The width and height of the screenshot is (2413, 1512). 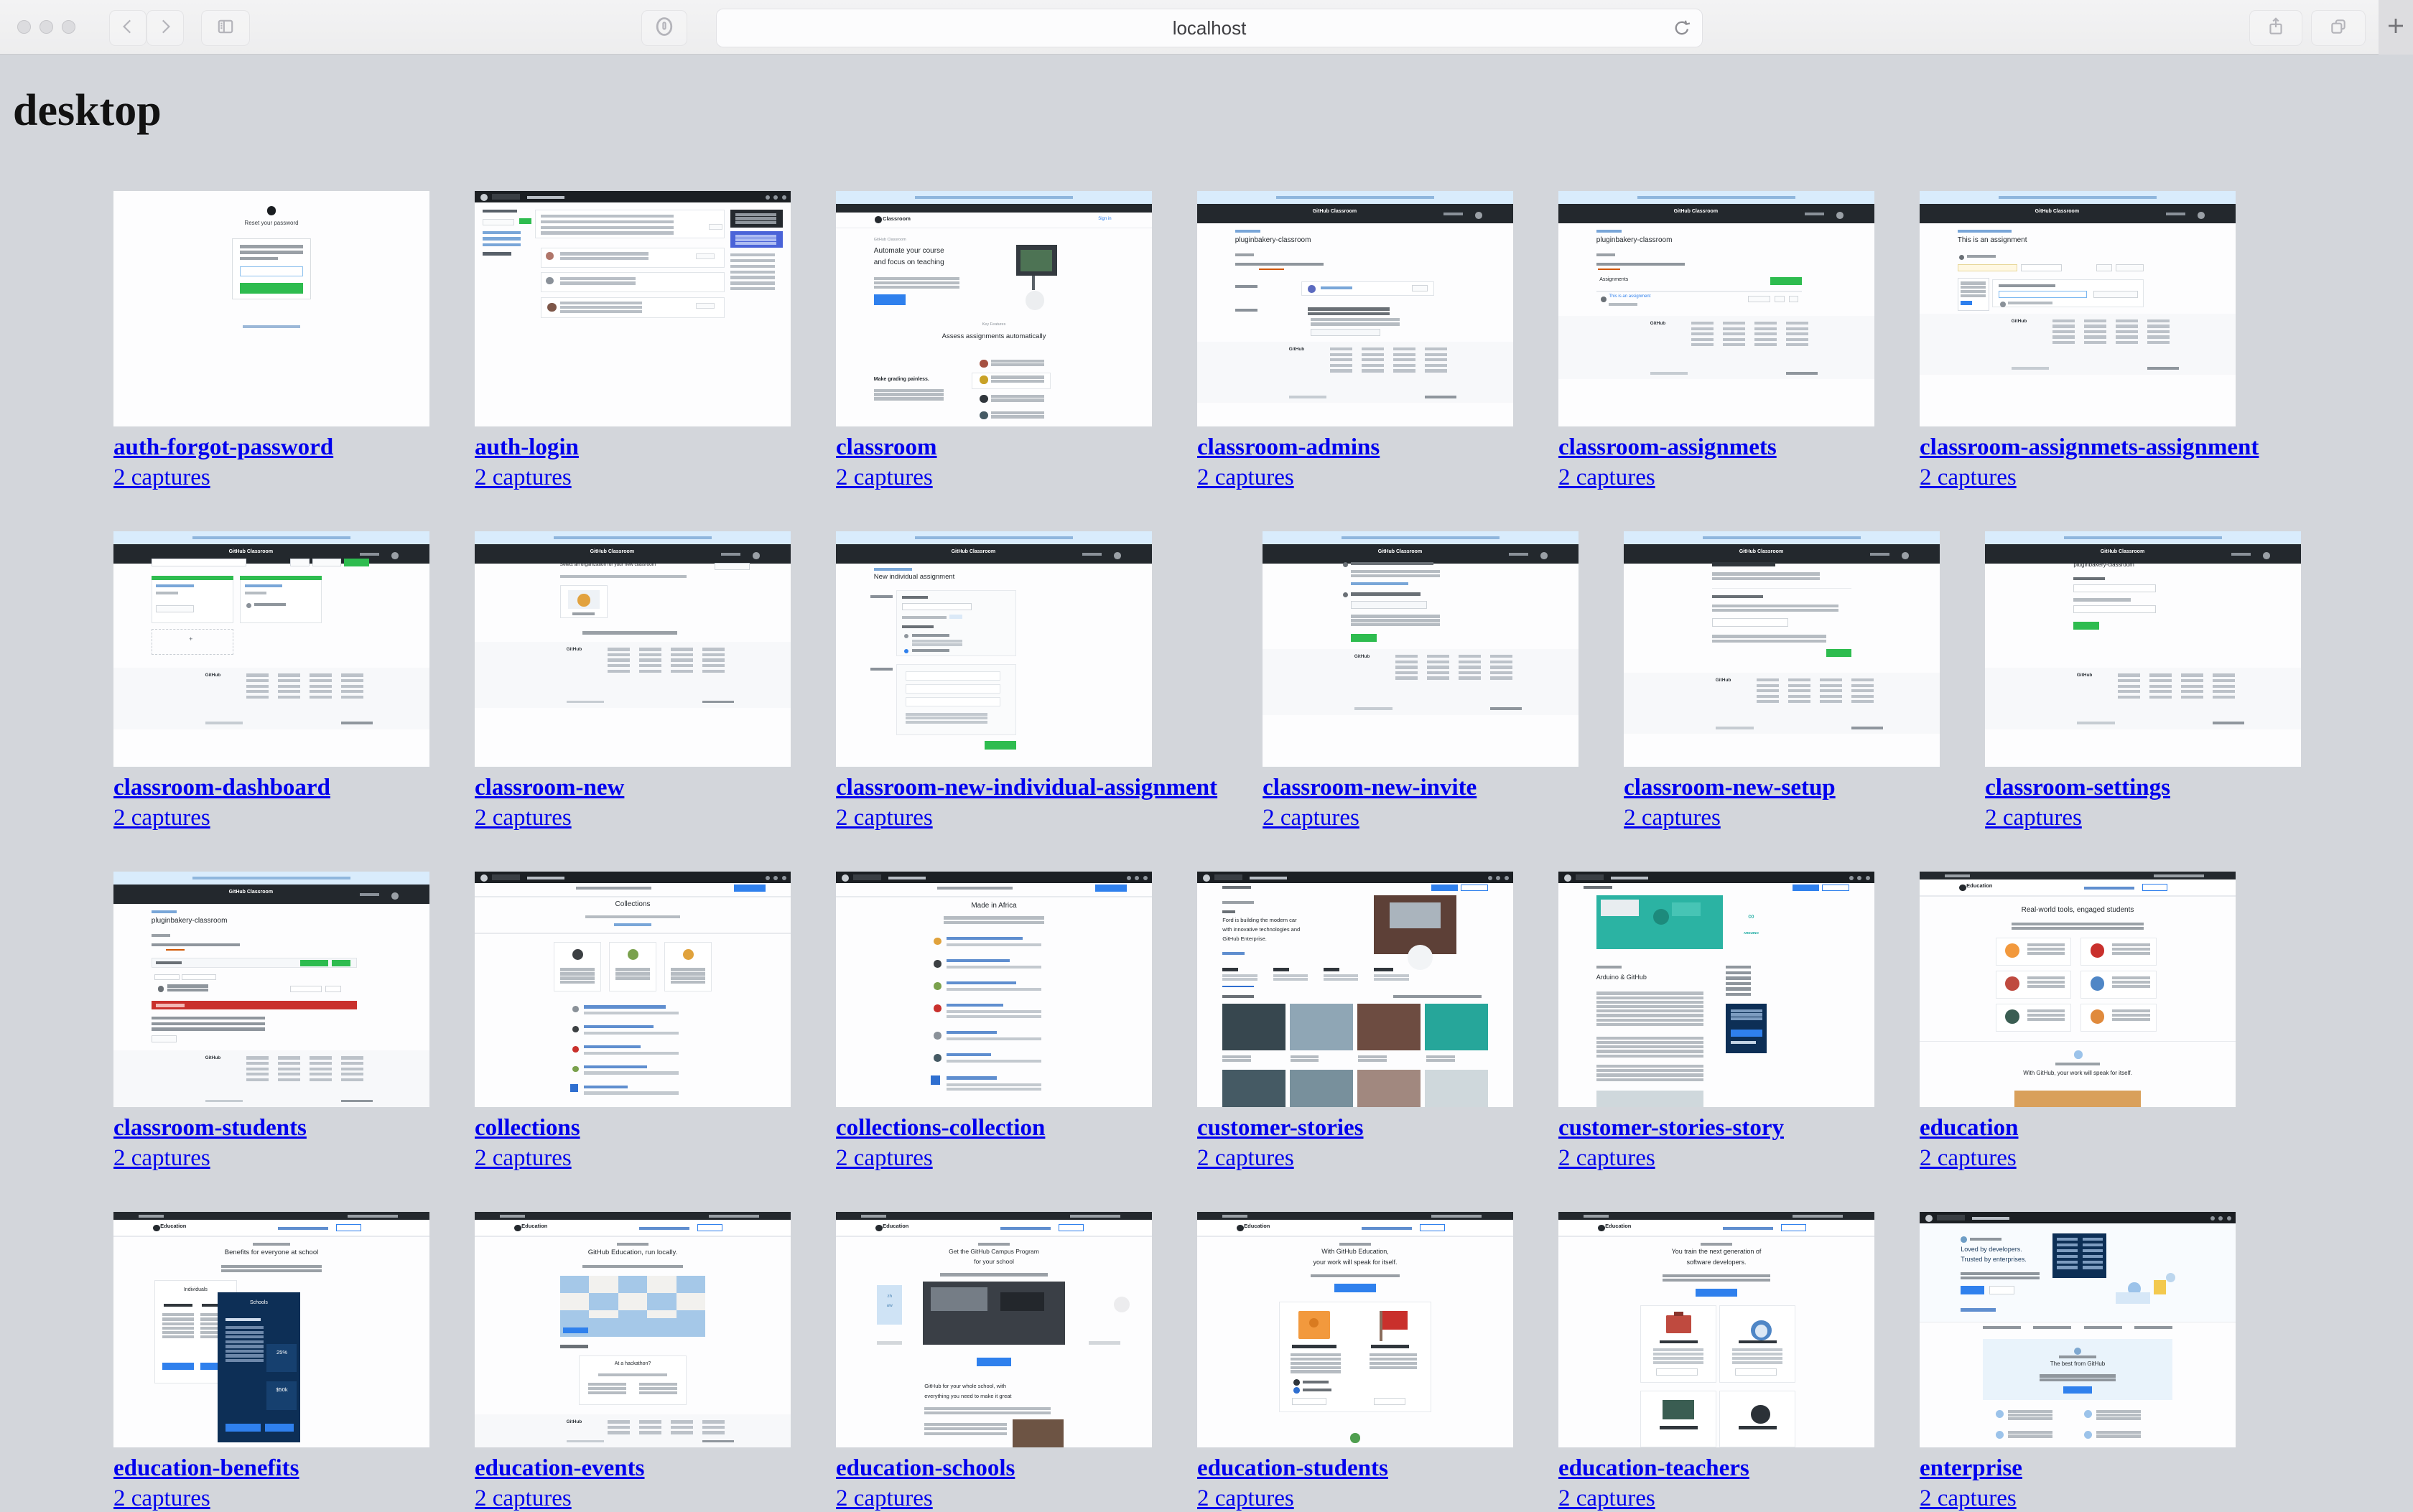 What do you see at coordinates (1209, 28) in the screenshot?
I see `url-field: localhost` at bounding box center [1209, 28].